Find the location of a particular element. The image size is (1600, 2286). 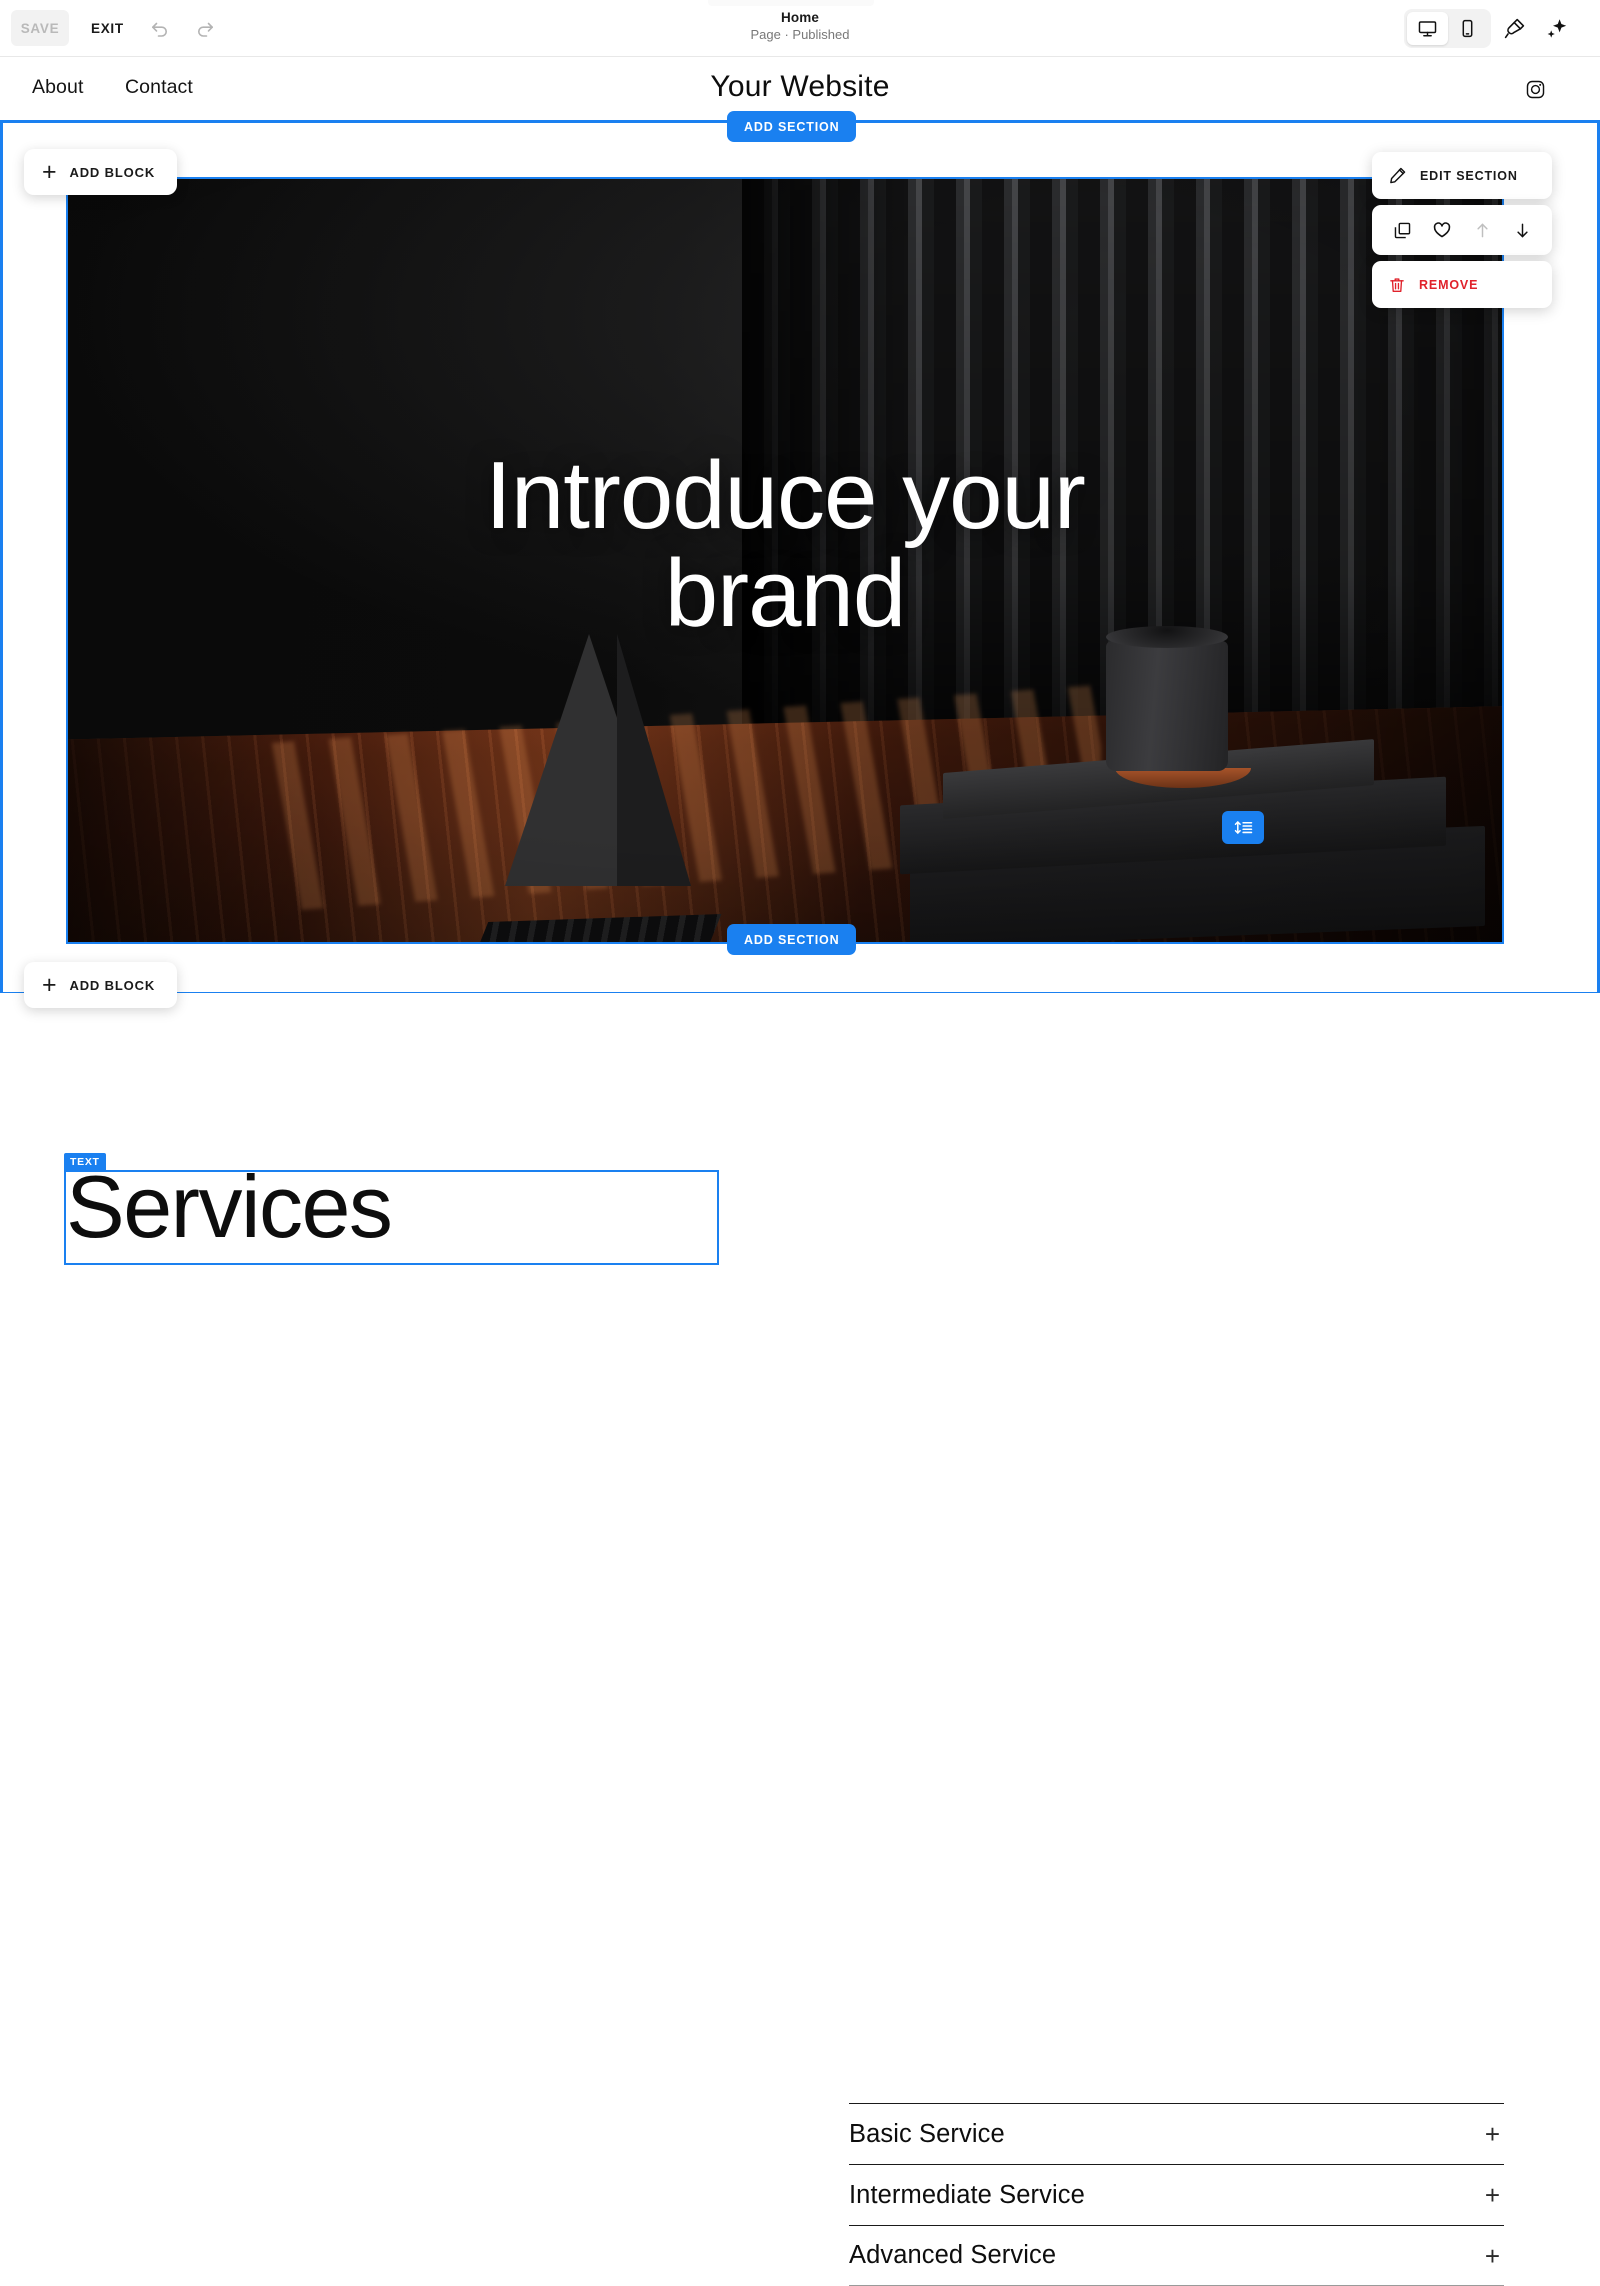

theme-brush-button is located at coordinates (1515, 28).